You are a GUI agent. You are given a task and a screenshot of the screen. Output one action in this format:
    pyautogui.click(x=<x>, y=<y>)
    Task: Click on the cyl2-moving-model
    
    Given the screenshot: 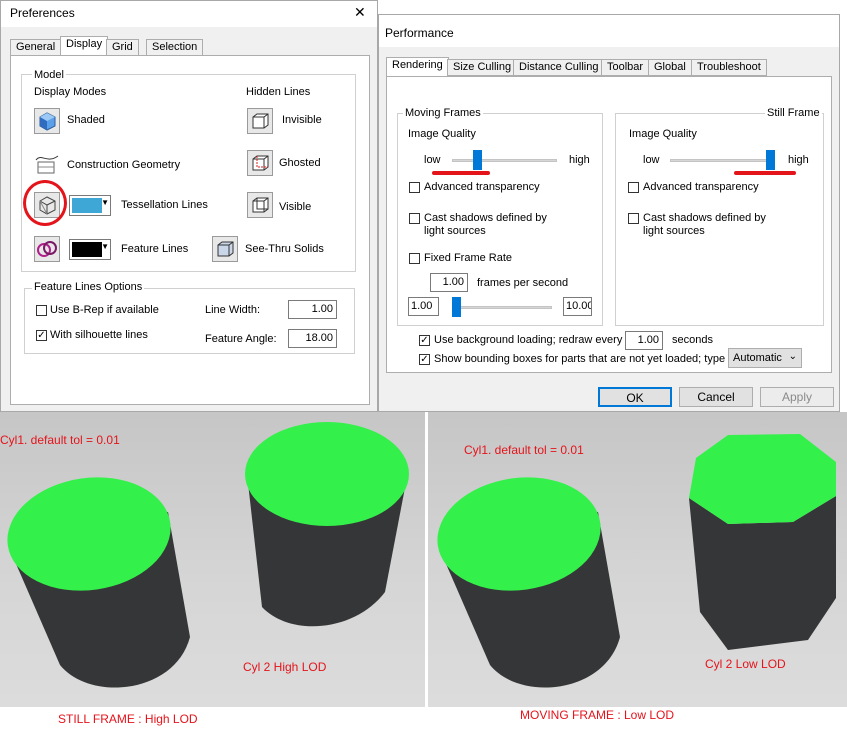 What is the action you would take?
    pyautogui.click(x=762, y=542)
    